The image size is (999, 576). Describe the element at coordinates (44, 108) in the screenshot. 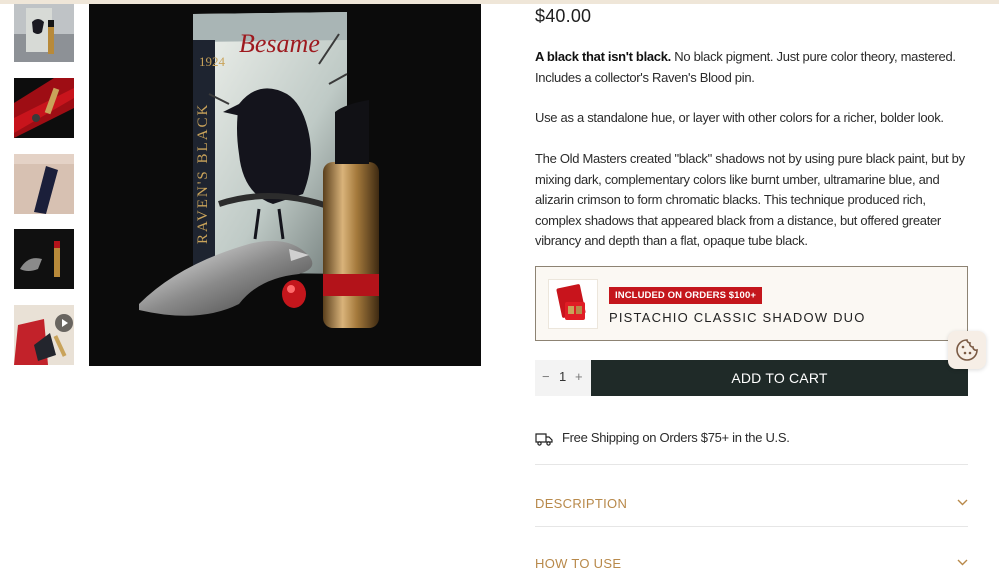

I see `thumbnail-red-lipstick` at that location.